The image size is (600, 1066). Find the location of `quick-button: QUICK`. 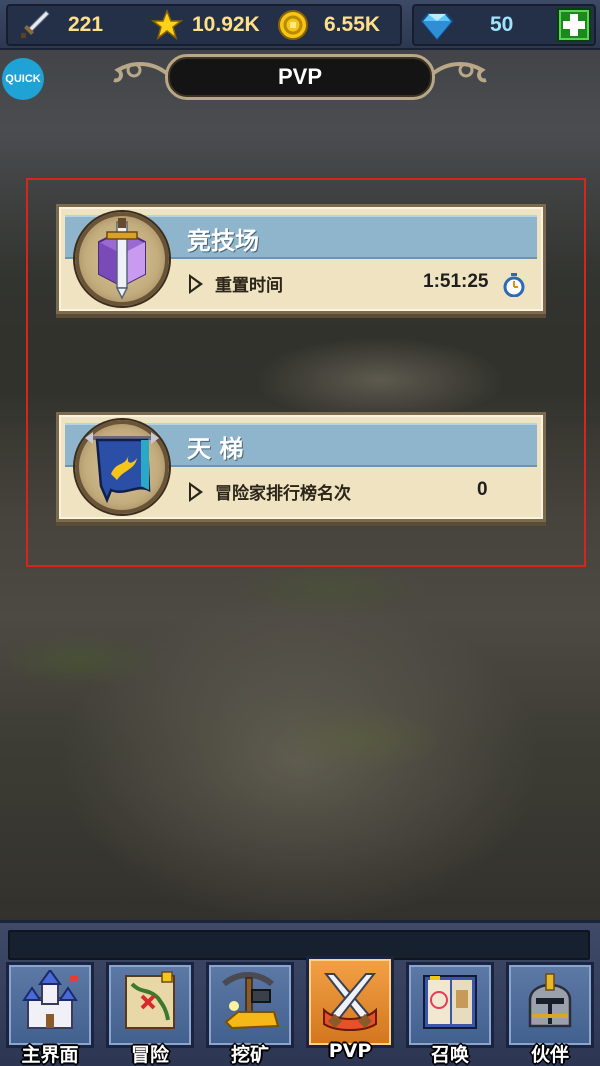

quick-button: QUICK is located at coordinates (23, 79).